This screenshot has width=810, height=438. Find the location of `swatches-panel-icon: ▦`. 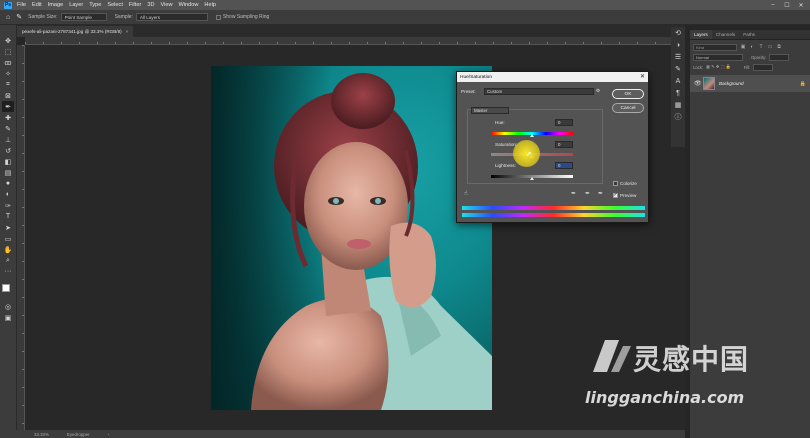

swatches-panel-icon: ▦ is located at coordinates (678, 105).